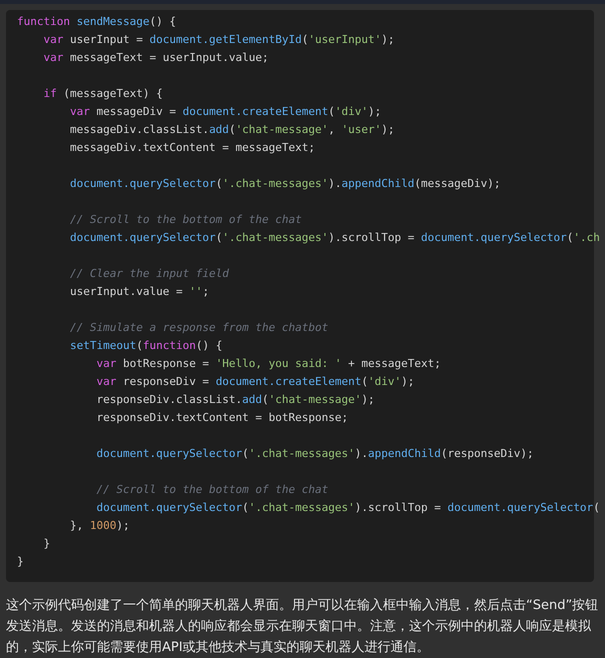 The height and width of the screenshot is (658, 605). I want to click on code-line: // Clear the input field, so click(148, 274).